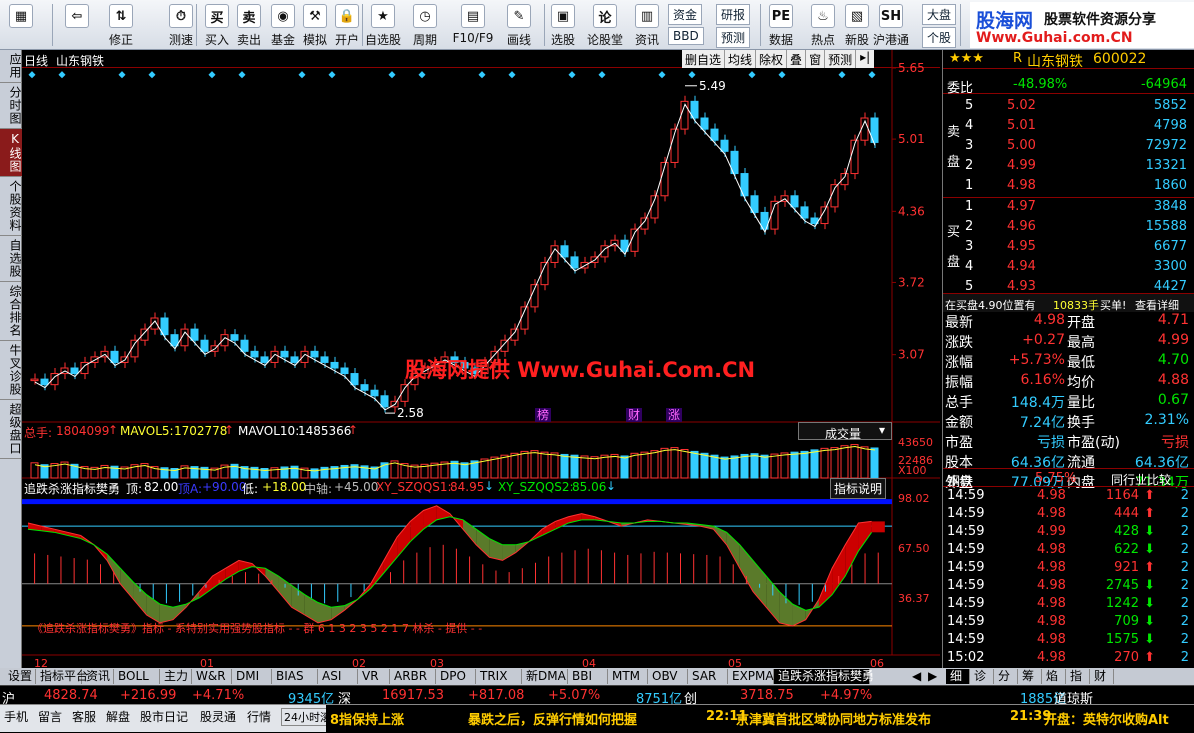 The image size is (1194, 733). I want to click on status-item-0: 手机, so click(16, 716).